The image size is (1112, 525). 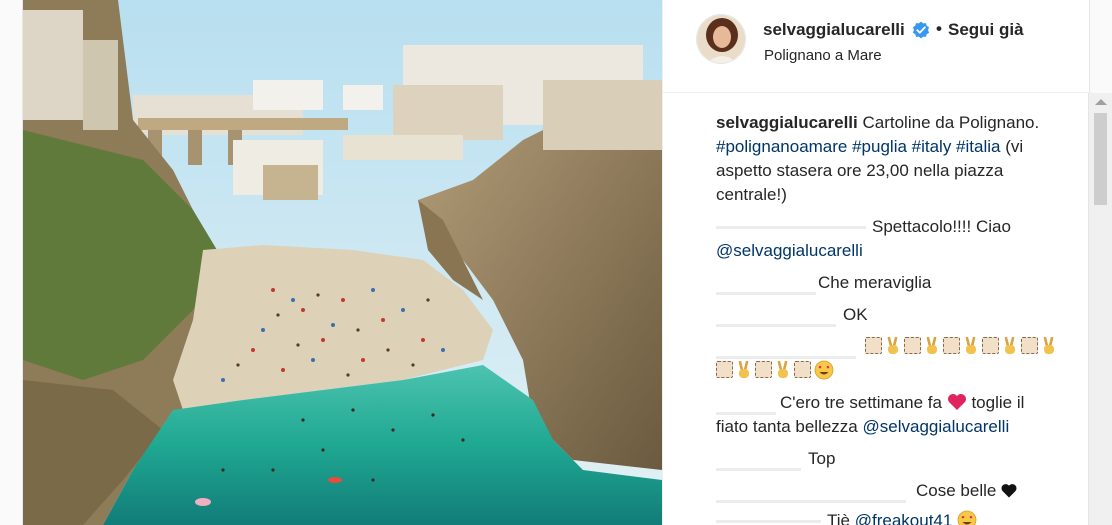 What do you see at coordinates (998, 402) in the screenshot?
I see `comment-text: toglie il` at bounding box center [998, 402].